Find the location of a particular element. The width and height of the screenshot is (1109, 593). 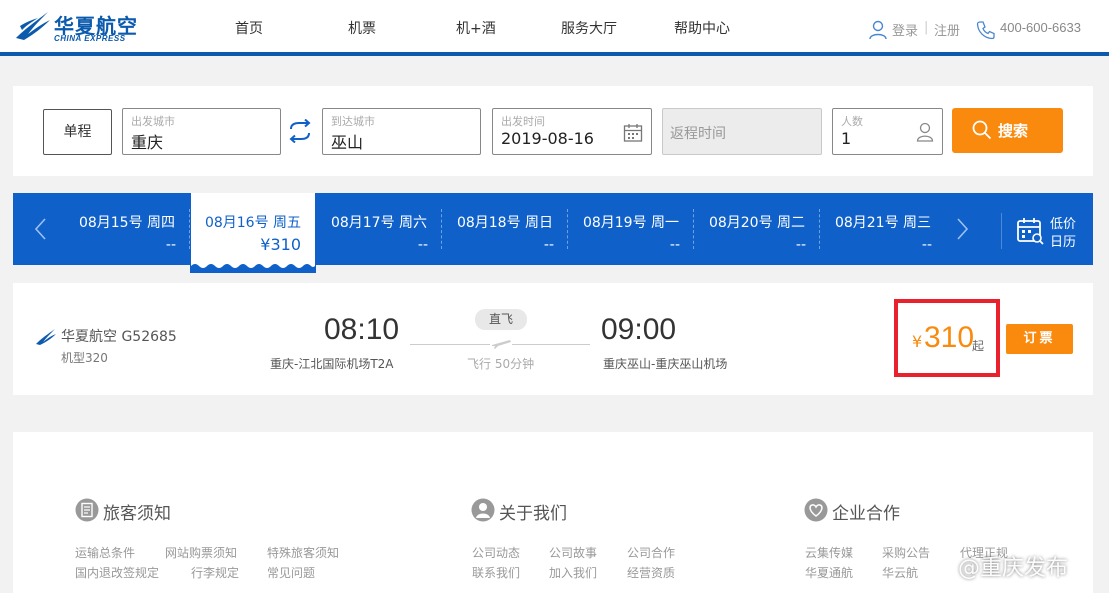

date-option-label: 08月20号 周二 is located at coordinates (757, 223).